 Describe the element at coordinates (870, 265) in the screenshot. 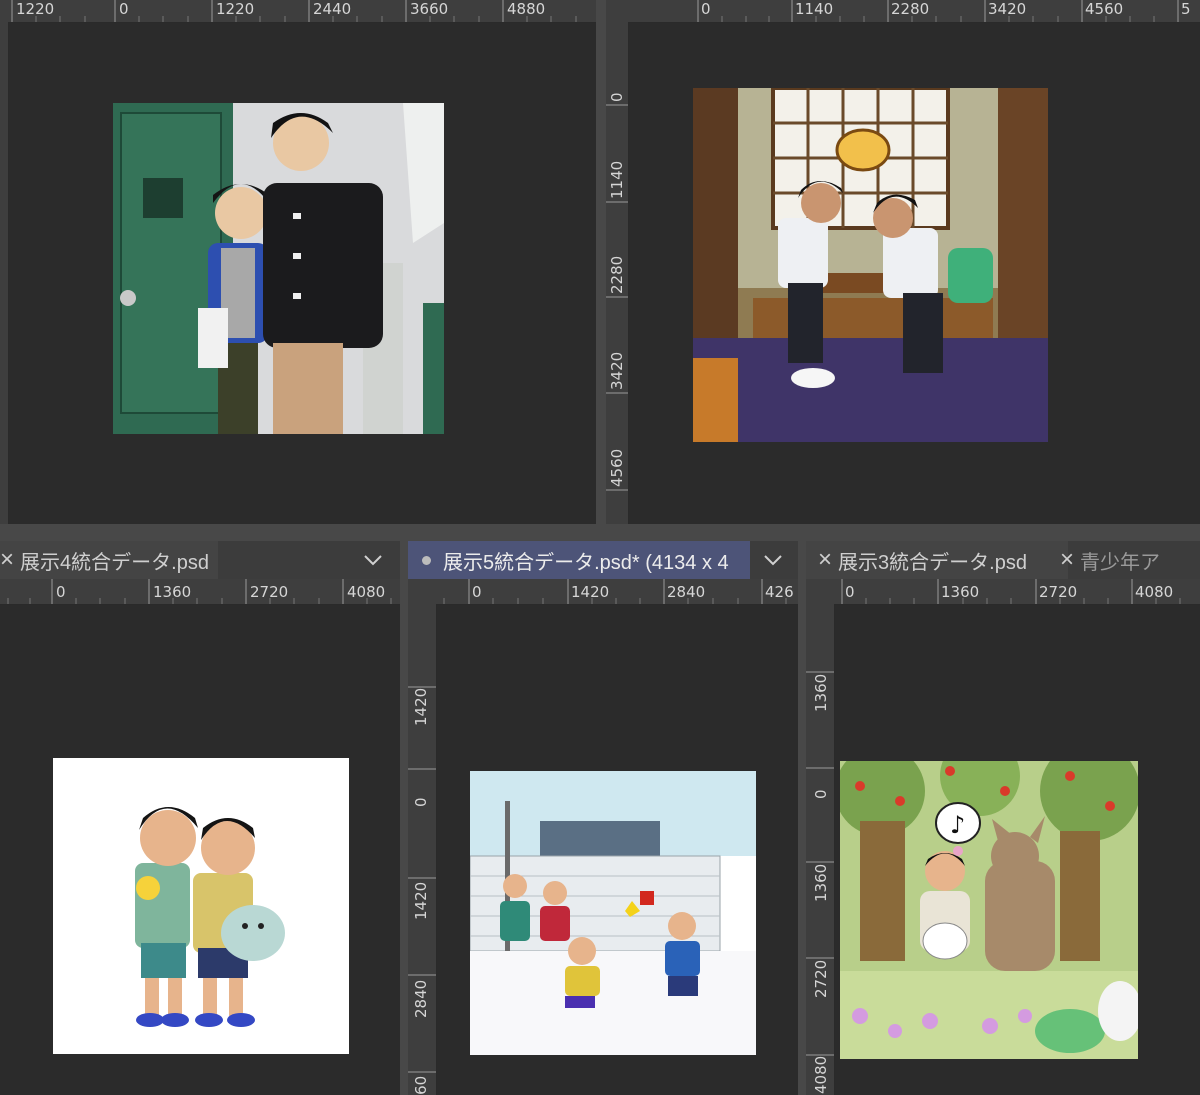

I see `artwork-ramen-shop` at that location.